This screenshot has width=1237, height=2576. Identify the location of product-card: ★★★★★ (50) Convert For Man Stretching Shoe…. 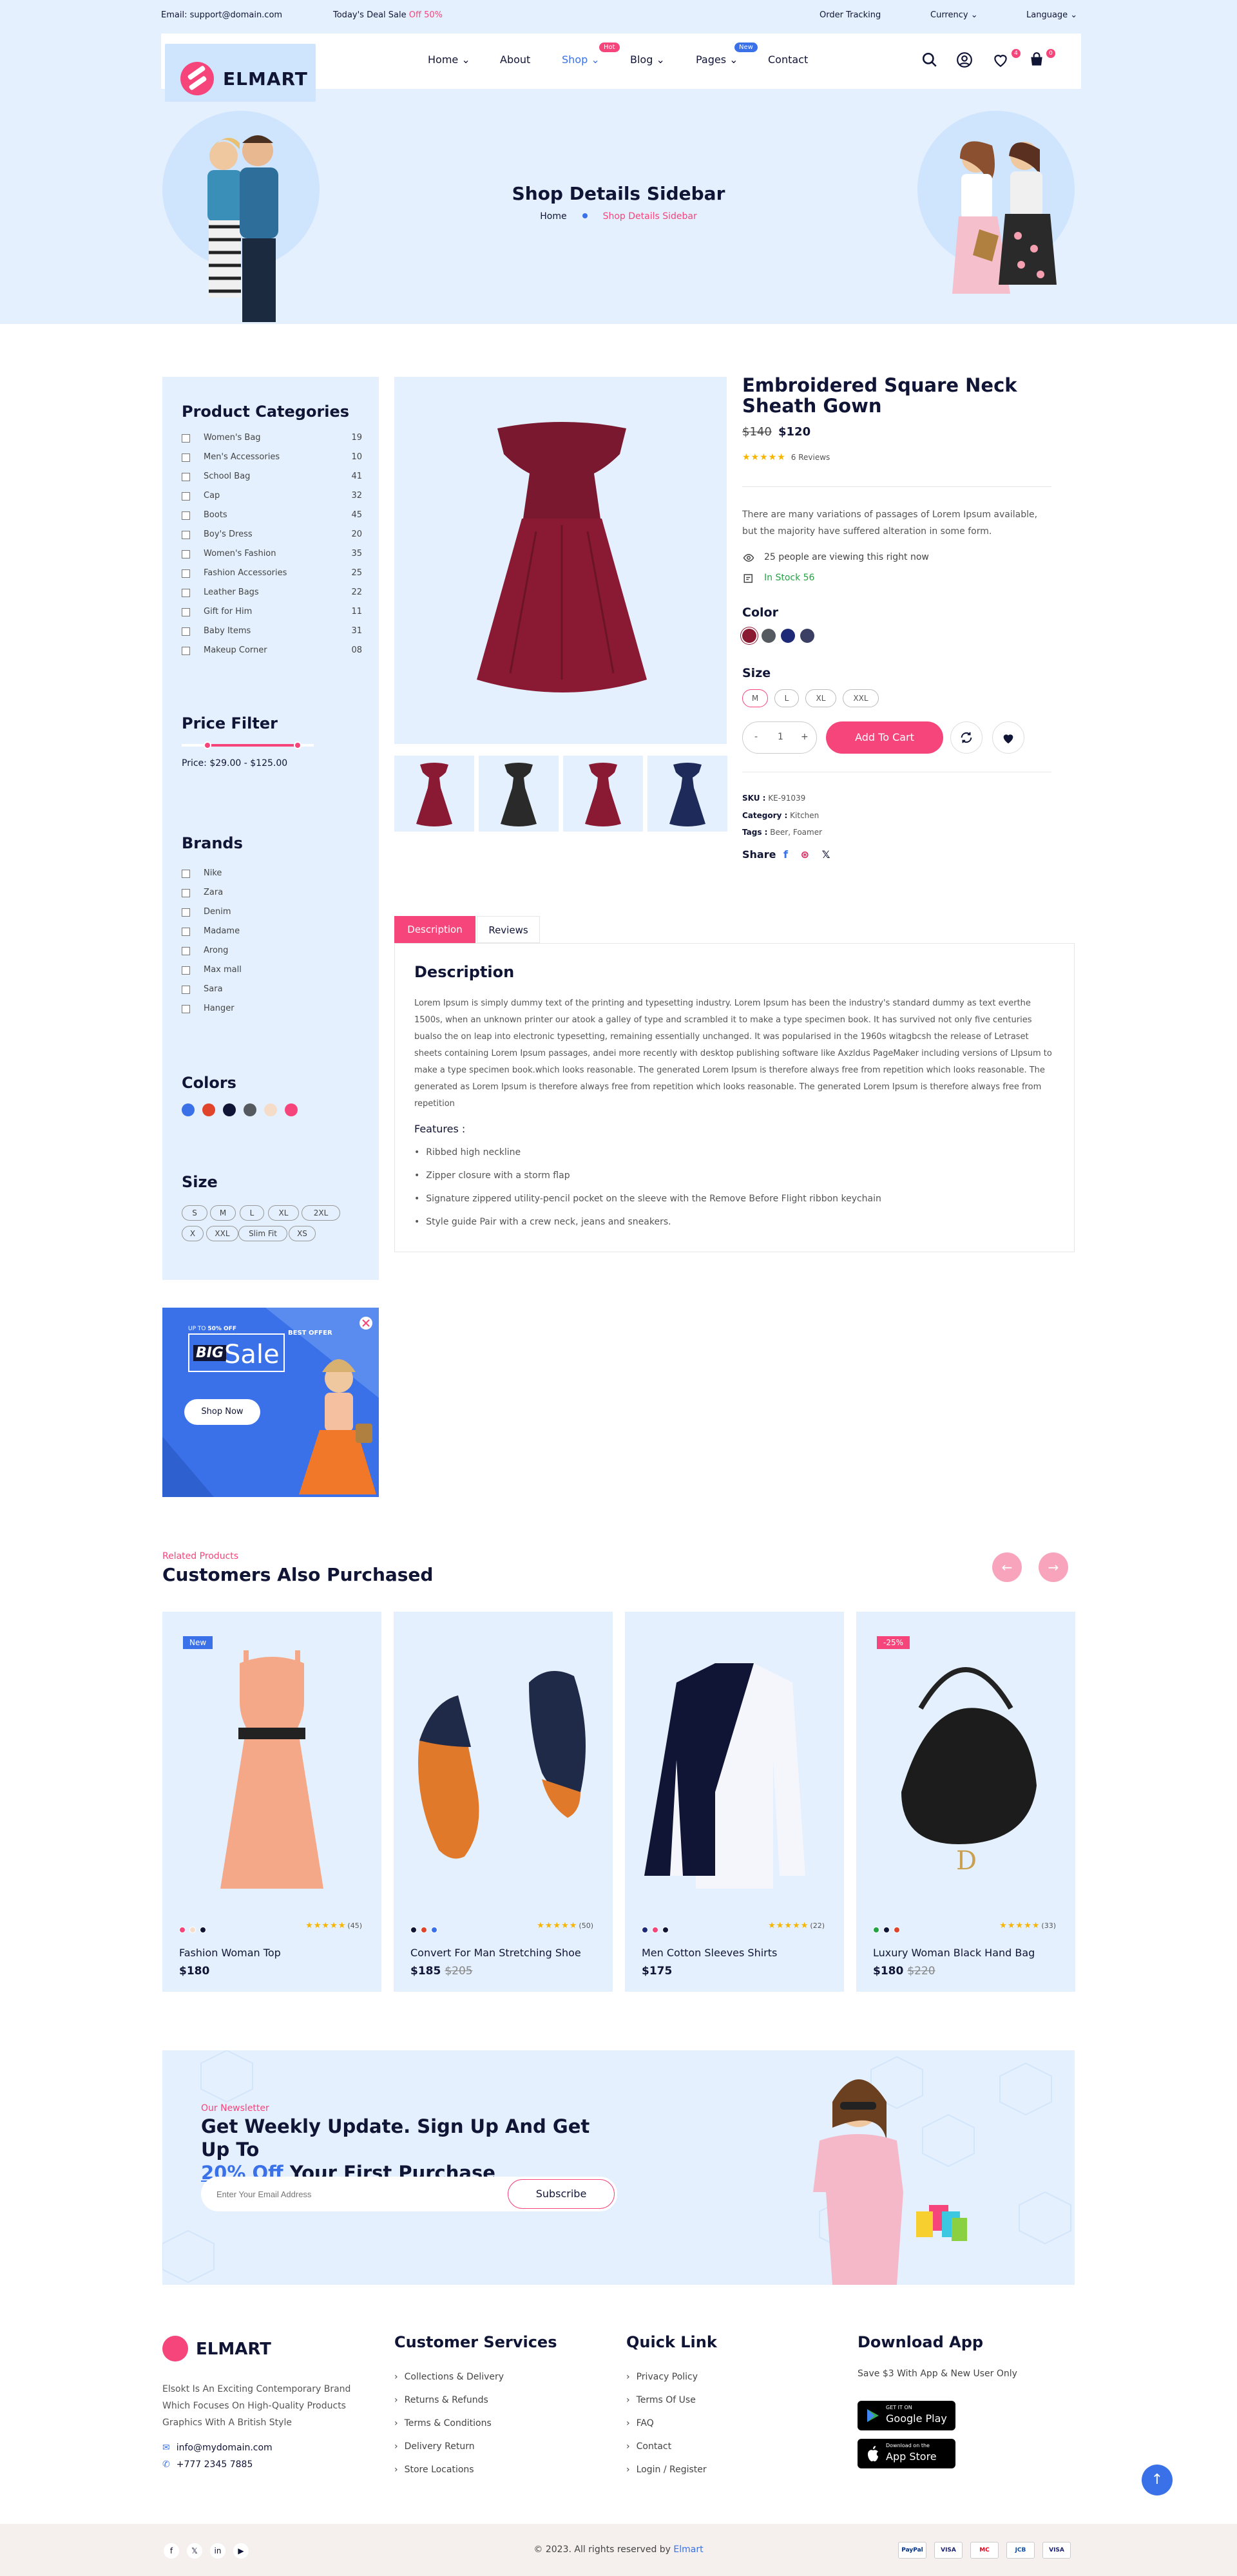
(503, 1802).